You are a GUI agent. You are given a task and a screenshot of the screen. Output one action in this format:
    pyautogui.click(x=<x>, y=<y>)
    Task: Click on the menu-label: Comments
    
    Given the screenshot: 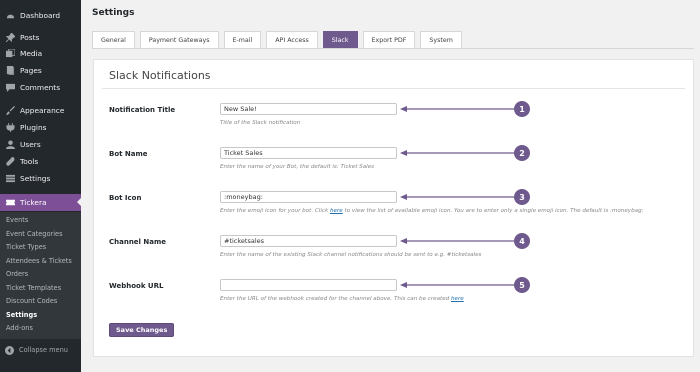 What is the action you would take?
    pyautogui.click(x=40, y=87)
    